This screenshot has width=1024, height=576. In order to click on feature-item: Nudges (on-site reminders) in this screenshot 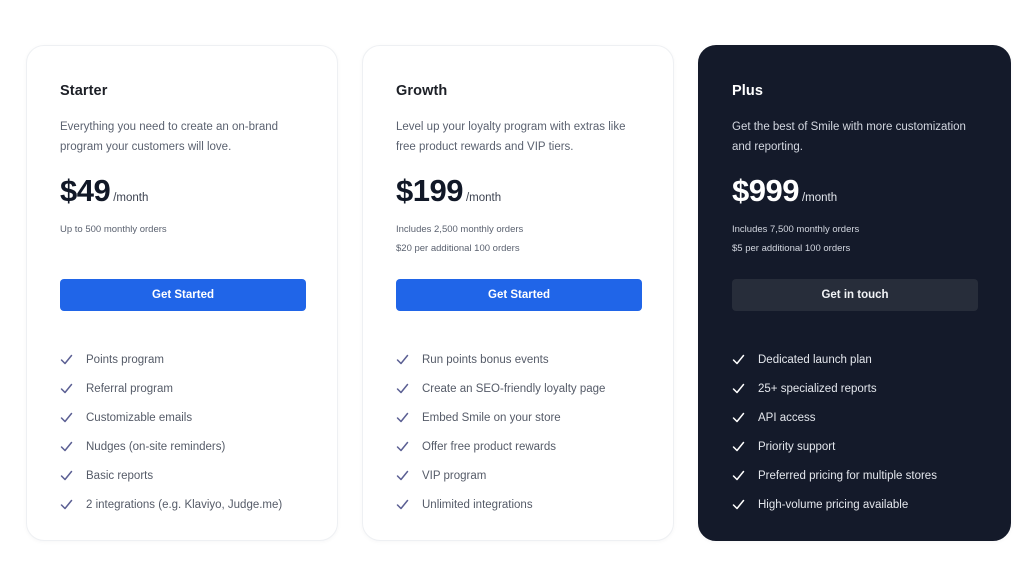, I will do `click(171, 446)`.